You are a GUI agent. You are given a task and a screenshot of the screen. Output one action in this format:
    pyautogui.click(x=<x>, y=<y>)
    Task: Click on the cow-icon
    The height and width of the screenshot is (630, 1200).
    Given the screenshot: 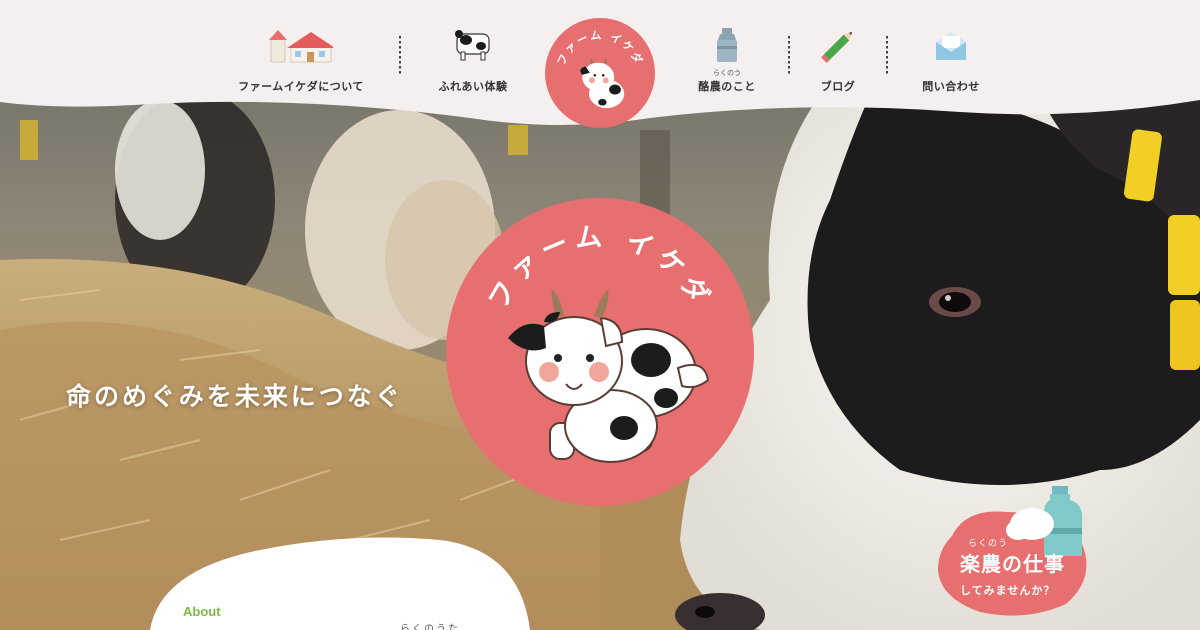 What is the action you would take?
    pyautogui.click(x=473, y=47)
    